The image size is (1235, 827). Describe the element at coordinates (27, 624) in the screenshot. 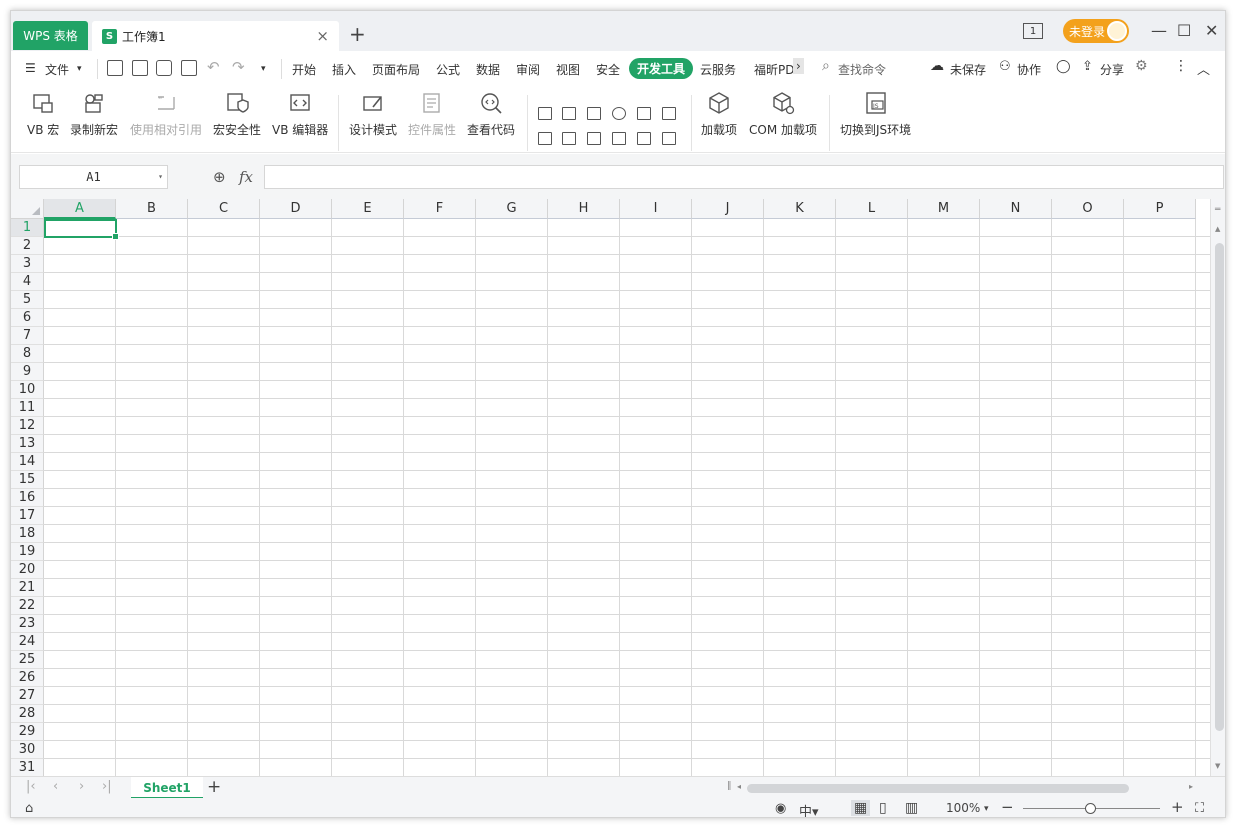

I see `row-header-23: 23` at that location.